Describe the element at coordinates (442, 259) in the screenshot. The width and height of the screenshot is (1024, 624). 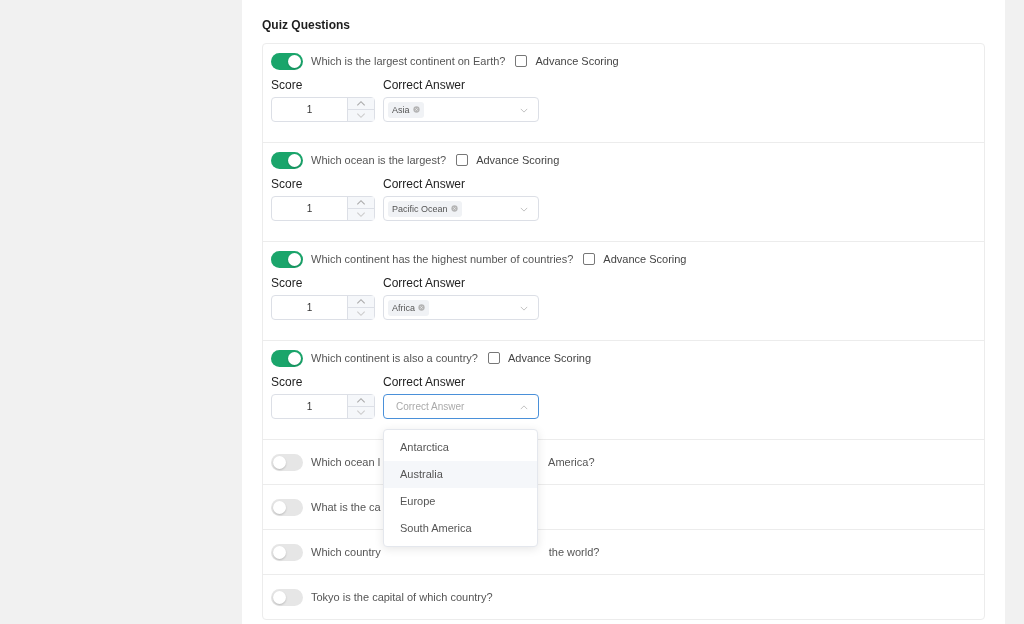
I see `question-text: Which continent has the highest number of countries?` at that location.